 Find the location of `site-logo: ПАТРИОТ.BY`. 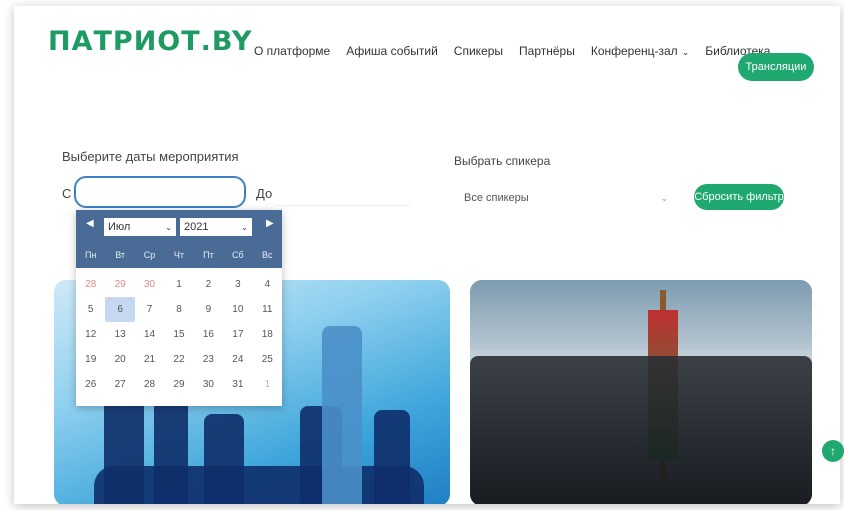

site-logo: ПАТРИОТ.BY is located at coordinates (150, 41).